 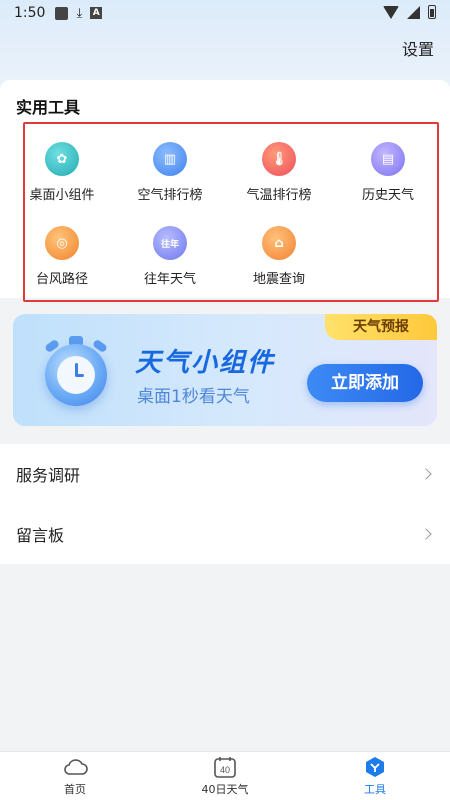 I want to click on earthquake-icon: ⌂, so click(x=279, y=243).